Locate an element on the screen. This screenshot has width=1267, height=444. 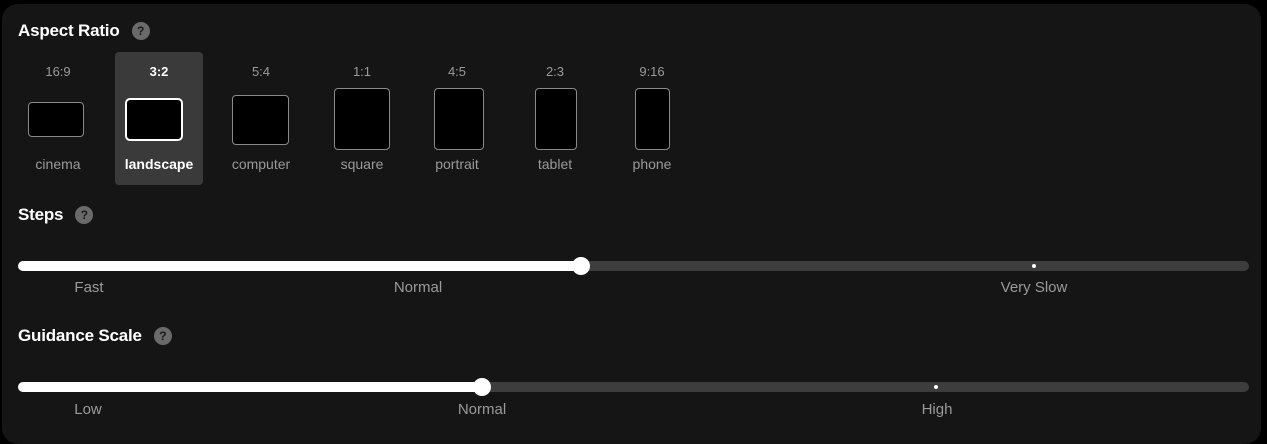
steps-title: Steps is located at coordinates (41, 214).